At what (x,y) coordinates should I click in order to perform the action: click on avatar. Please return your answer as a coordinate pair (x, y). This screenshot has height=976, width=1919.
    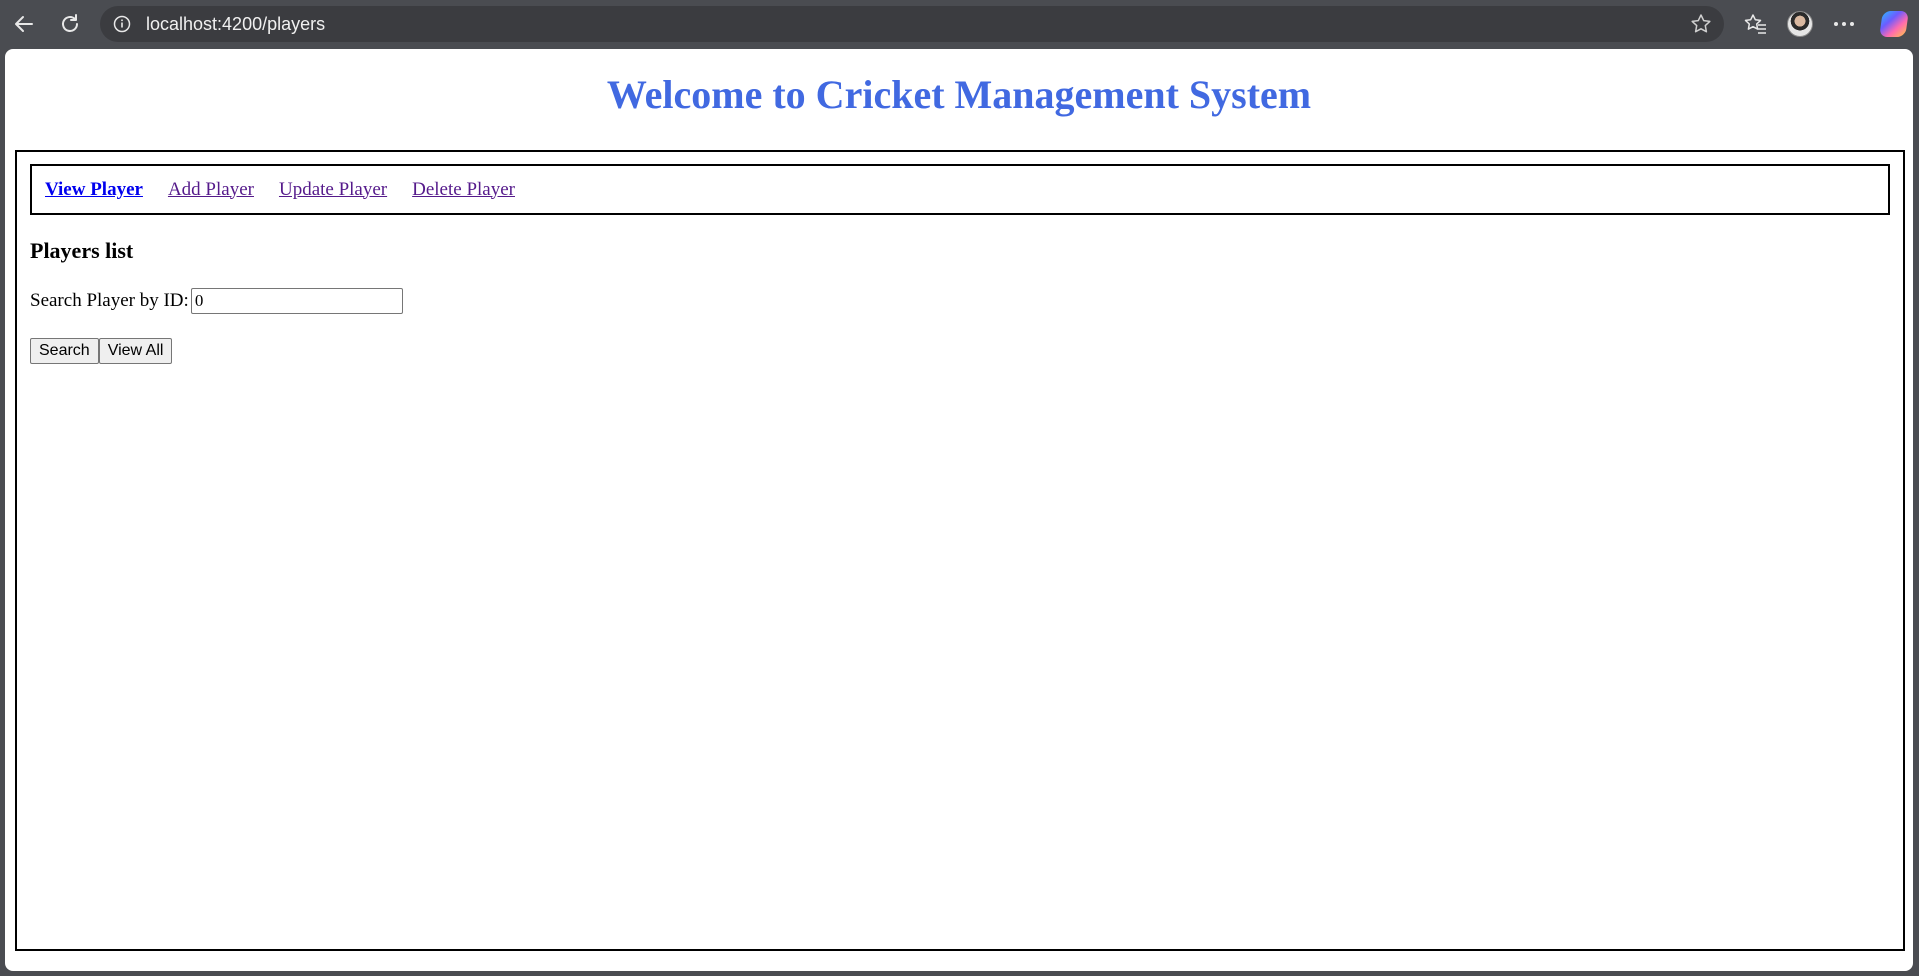
    Looking at the image, I should click on (1800, 24).